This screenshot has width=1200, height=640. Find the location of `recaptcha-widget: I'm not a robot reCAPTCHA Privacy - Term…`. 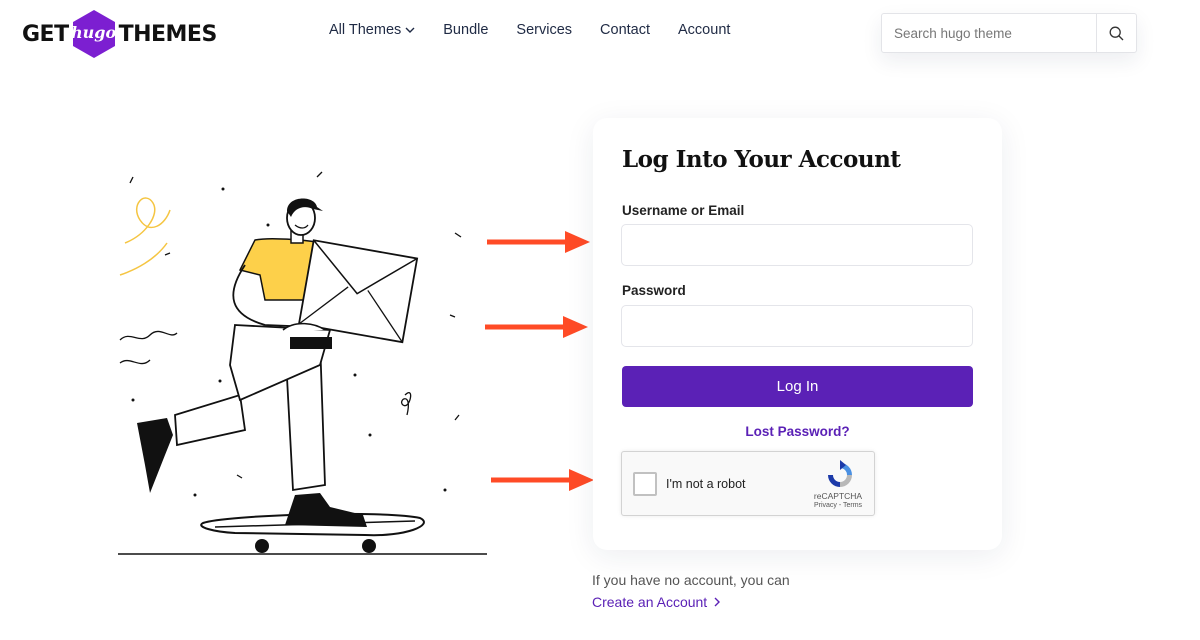

recaptcha-widget: I'm not a robot reCAPTCHA Privacy - Term… is located at coordinates (748, 483).